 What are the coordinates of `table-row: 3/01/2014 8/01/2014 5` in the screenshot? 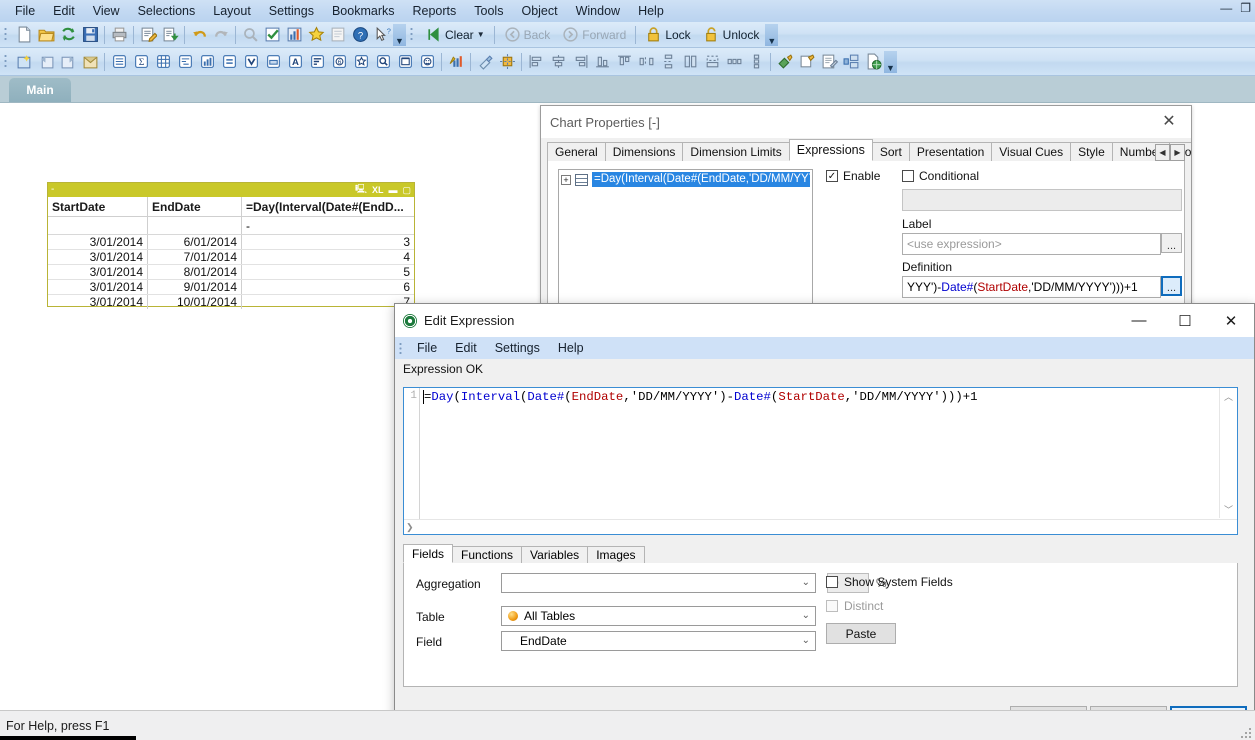 It's located at (231, 272).